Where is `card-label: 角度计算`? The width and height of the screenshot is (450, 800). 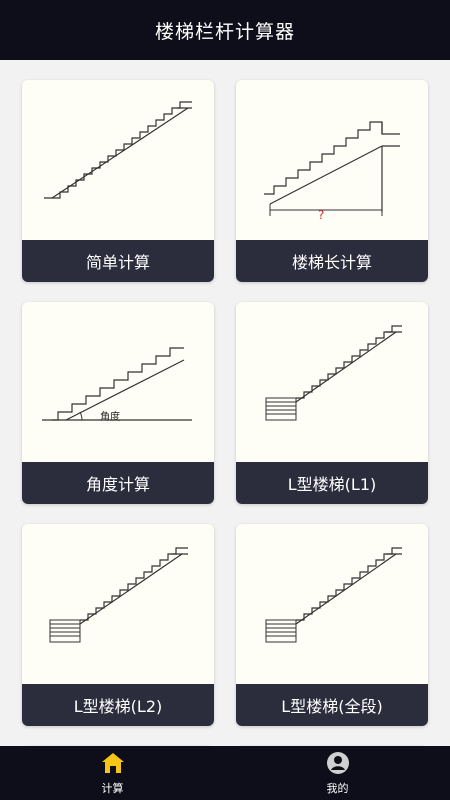
card-label: 角度计算 is located at coordinates (118, 483).